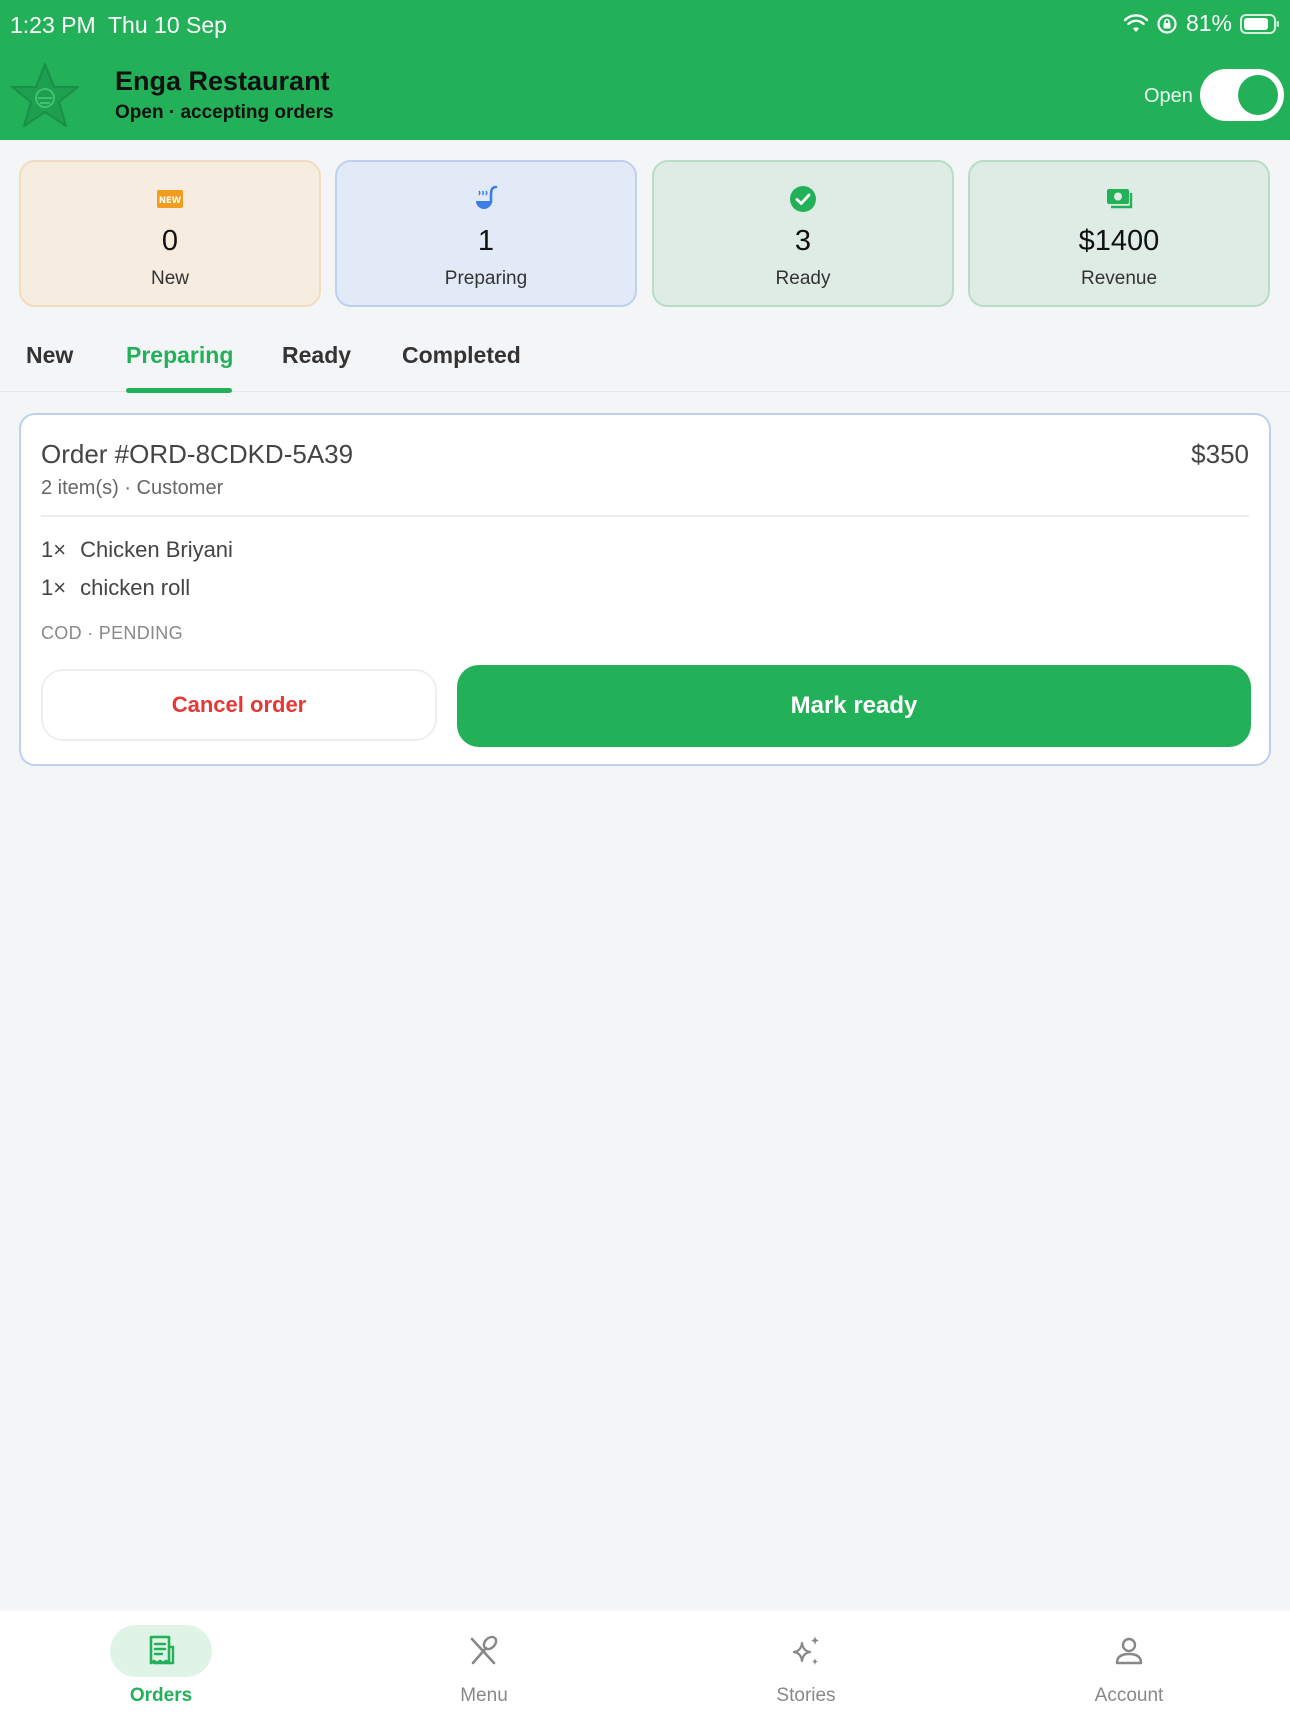 The image size is (1290, 1720). What do you see at coordinates (222, 81) in the screenshot?
I see `restaurant-name: Enga Restaurant` at bounding box center [222, 81].